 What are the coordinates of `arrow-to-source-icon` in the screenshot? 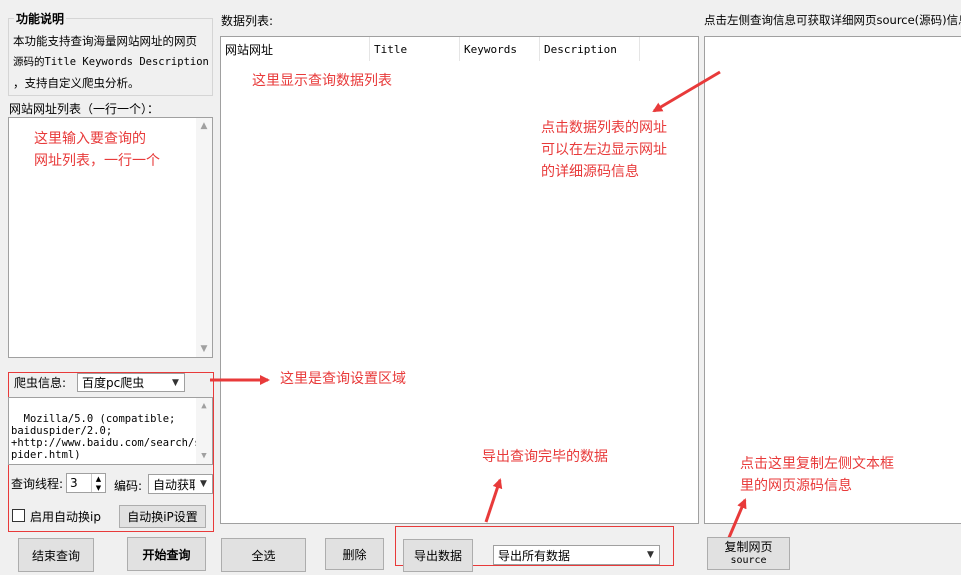 It's located at (686, 91).